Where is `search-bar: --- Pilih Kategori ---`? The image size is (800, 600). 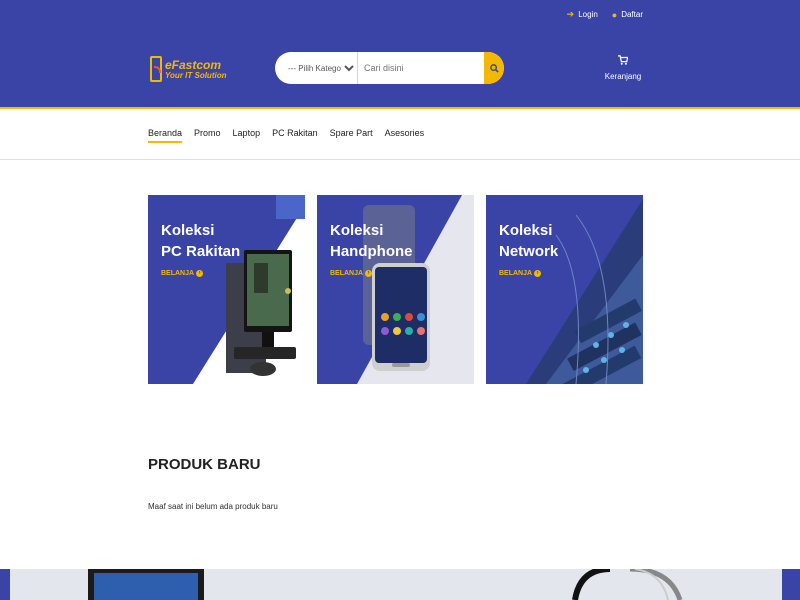
search-bar: --- Pilih Kategori --- is located at coordinates (389, 68).